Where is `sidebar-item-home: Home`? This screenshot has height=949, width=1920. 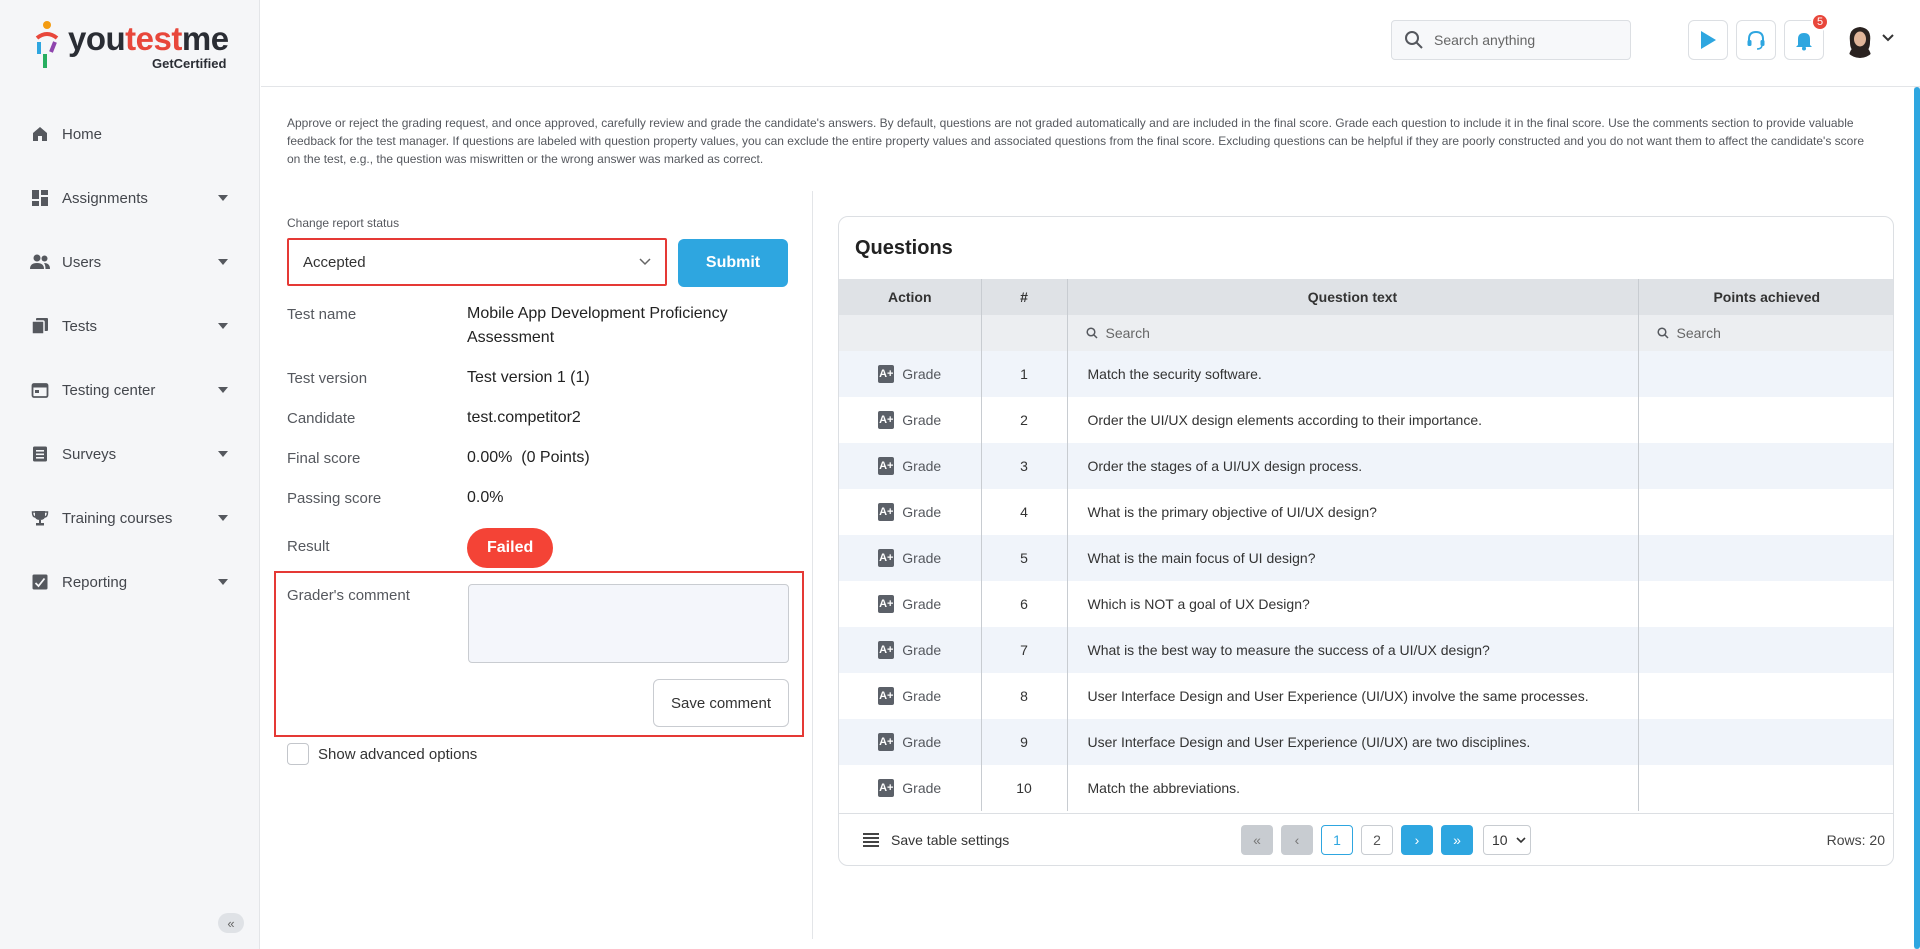 sidebar-item-home: Home is located at coordinates (130, 134).